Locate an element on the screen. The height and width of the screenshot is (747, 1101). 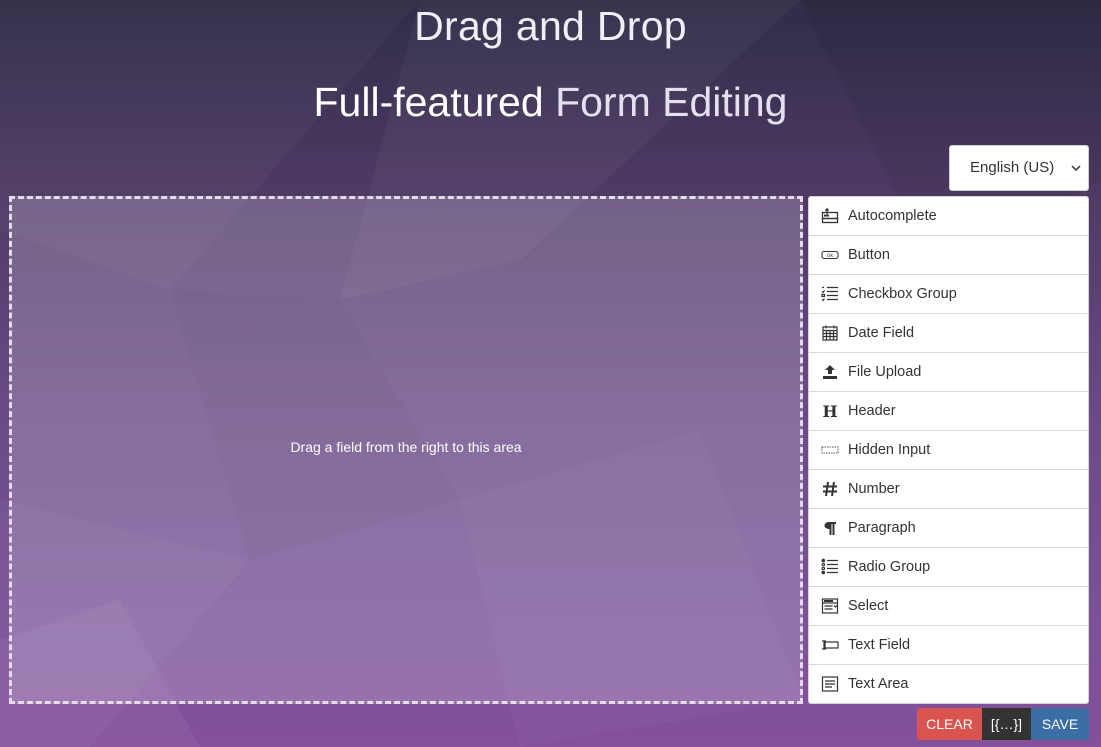
control-autocomplete: Autocomplete is located at coordinates (948, 216).